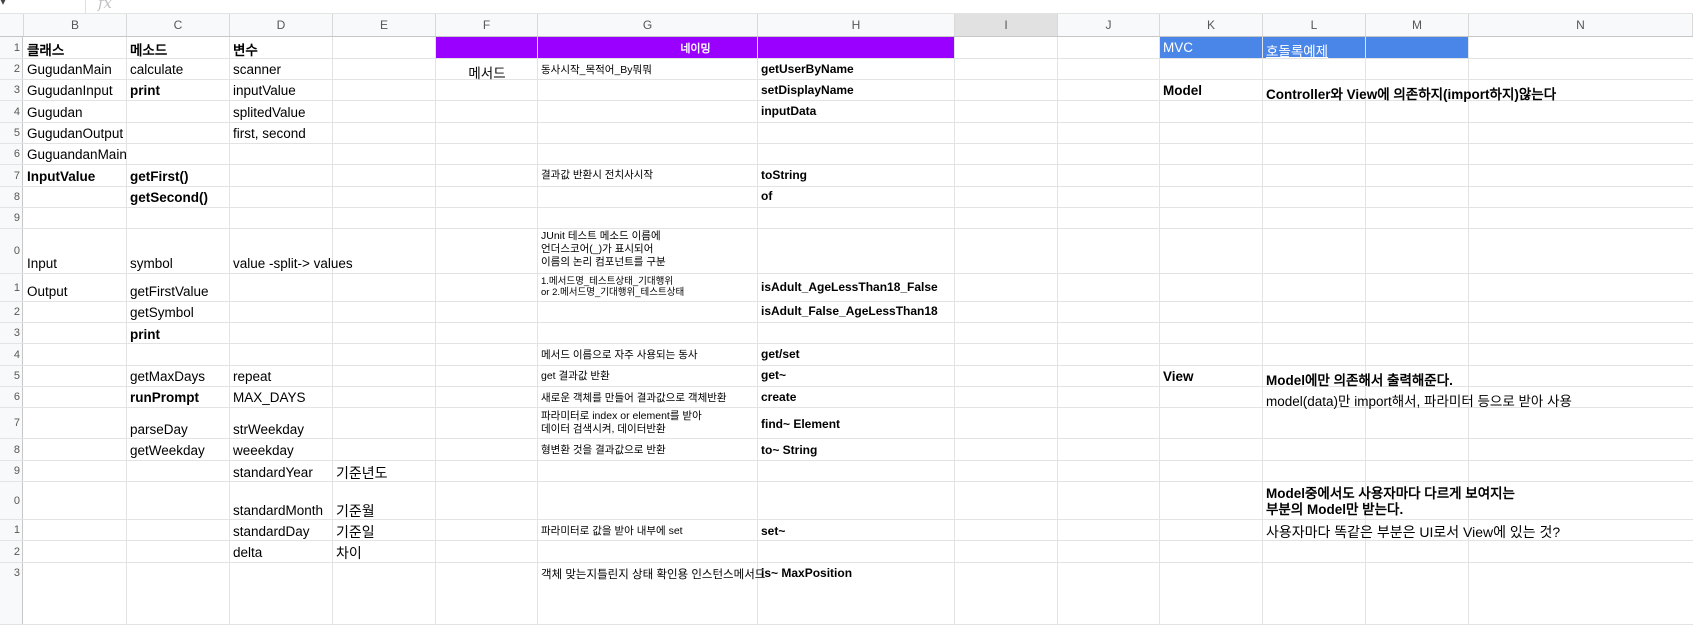 The height and width of the screenshot is (625, 1693). Describe the element at coordinates (355, 511) in the screenshot. I see `cell-e20: 기준월` at that location.